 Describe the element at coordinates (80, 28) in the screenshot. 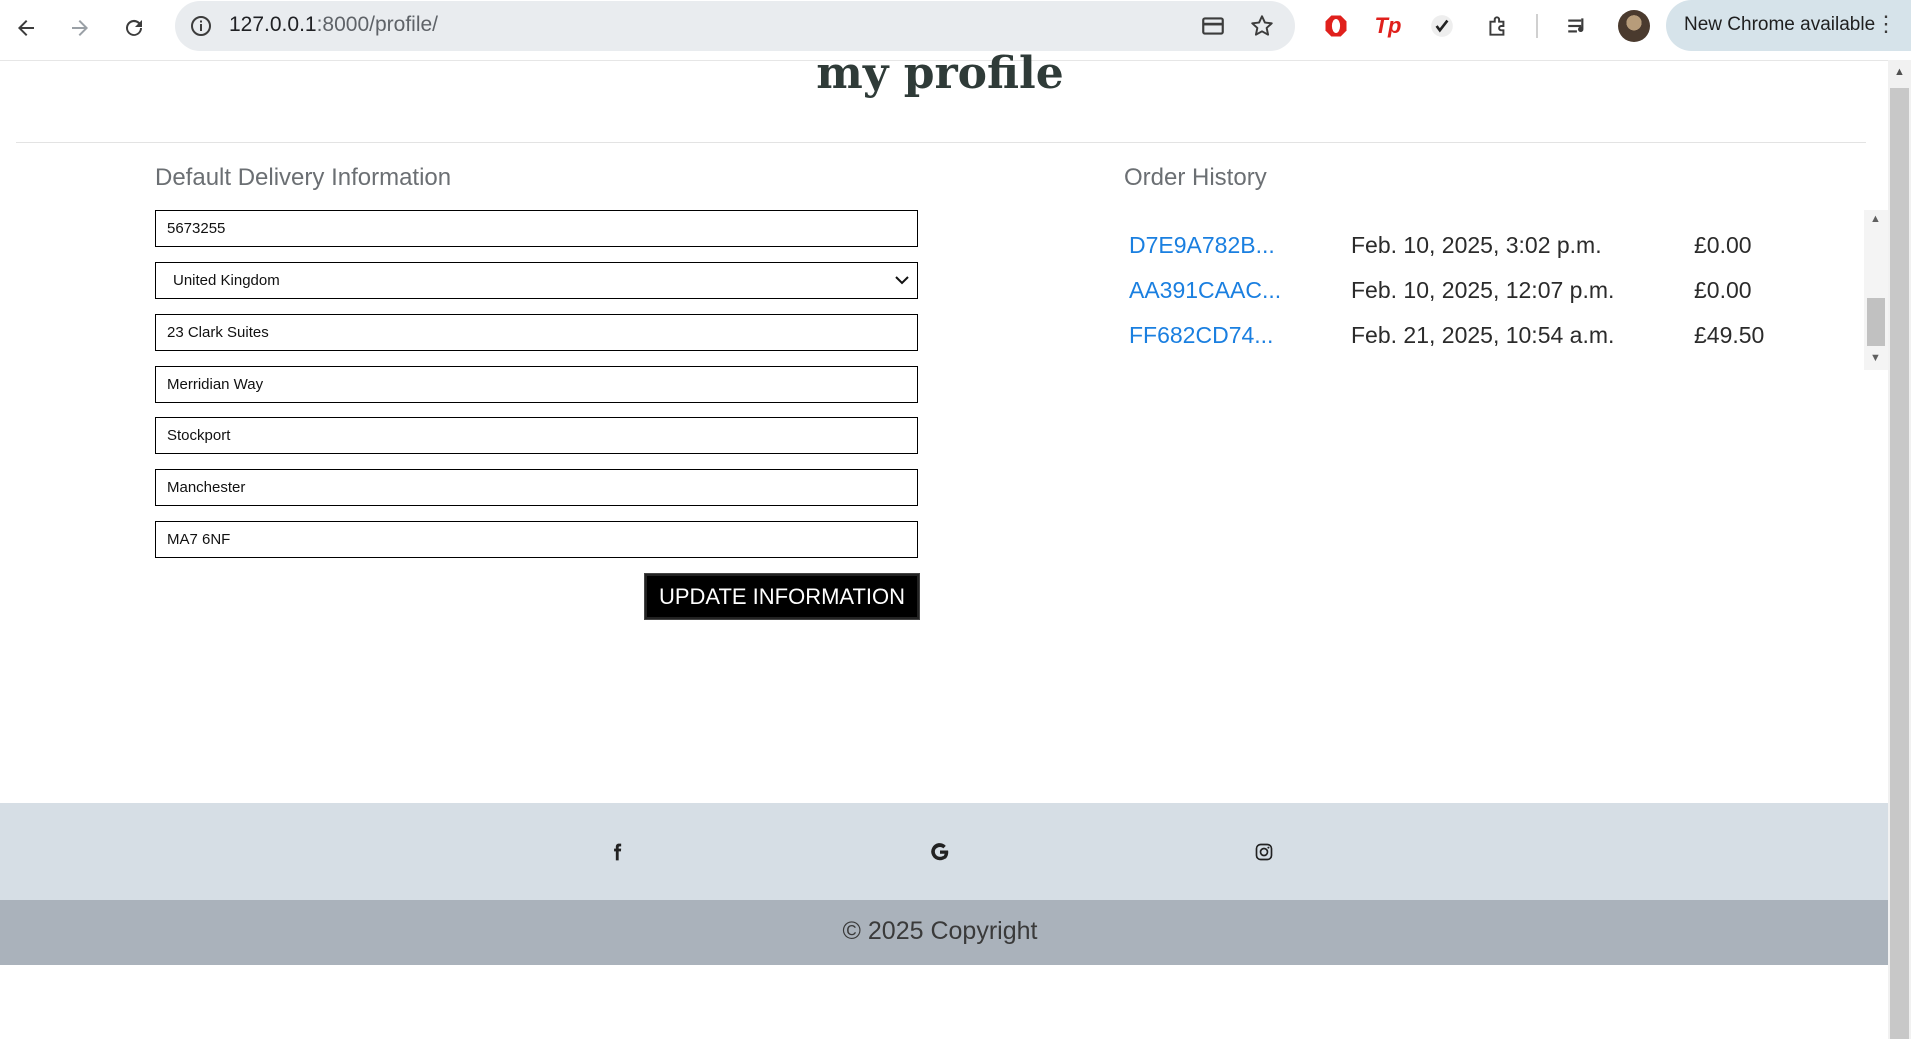

I see `forward-arrow-icon` at that location.